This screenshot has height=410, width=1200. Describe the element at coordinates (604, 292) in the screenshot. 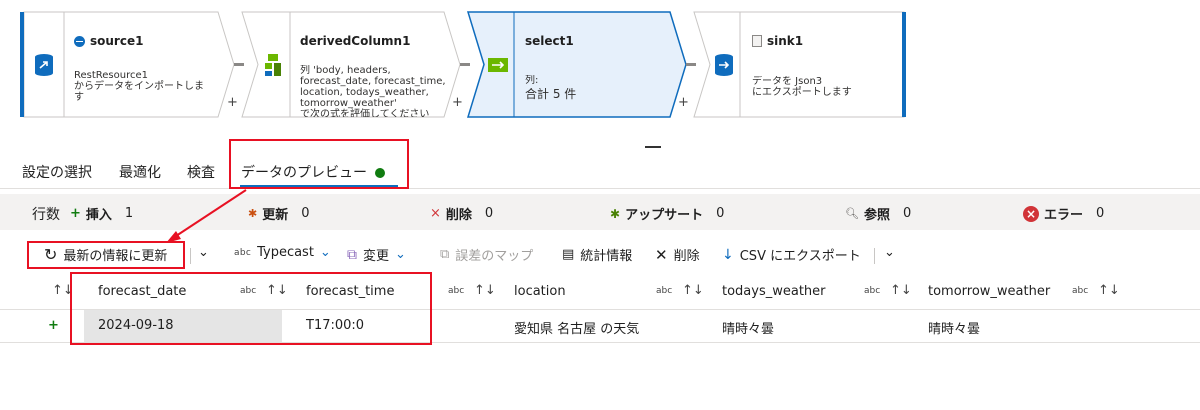

I see `column-header-location: location abc ↑↓` at that location.